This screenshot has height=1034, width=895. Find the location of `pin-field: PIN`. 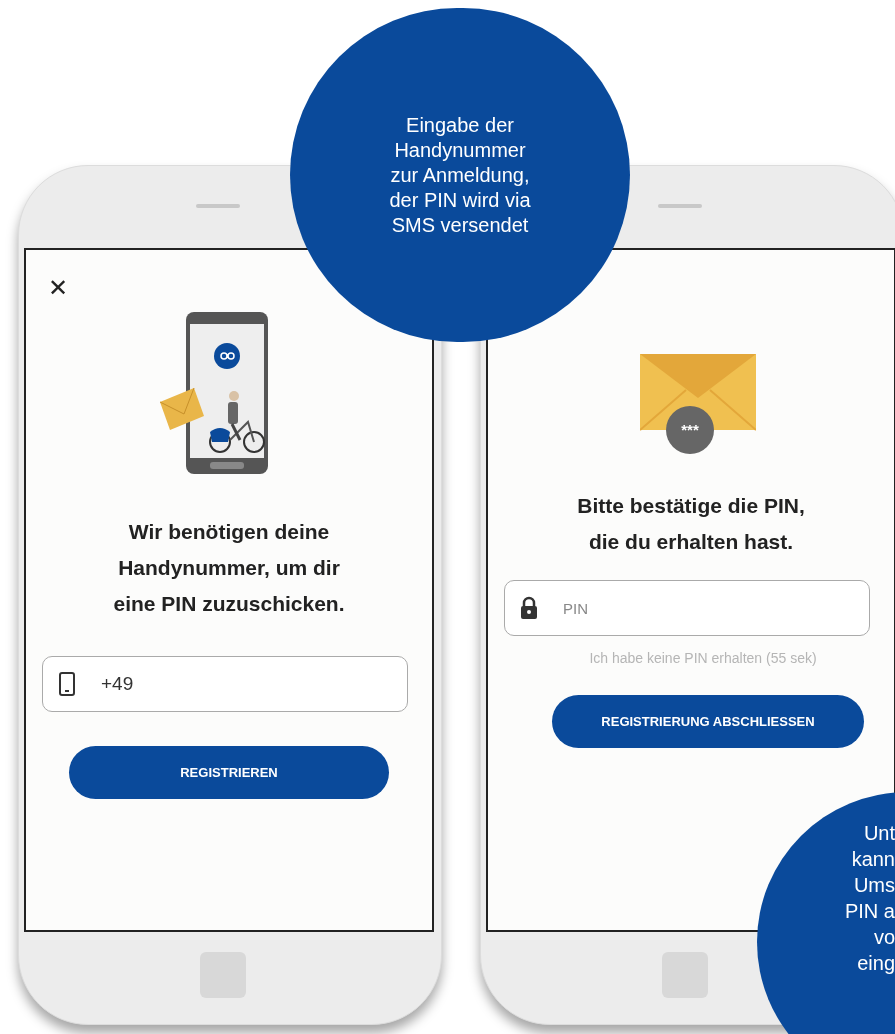

pin-field: PIN is located at coordinates (687, 608).